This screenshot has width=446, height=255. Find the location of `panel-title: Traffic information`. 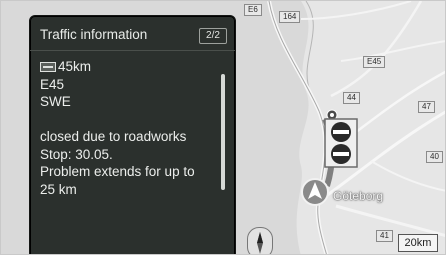

panel-title: Traffic information is located at coordinates (94, 34).